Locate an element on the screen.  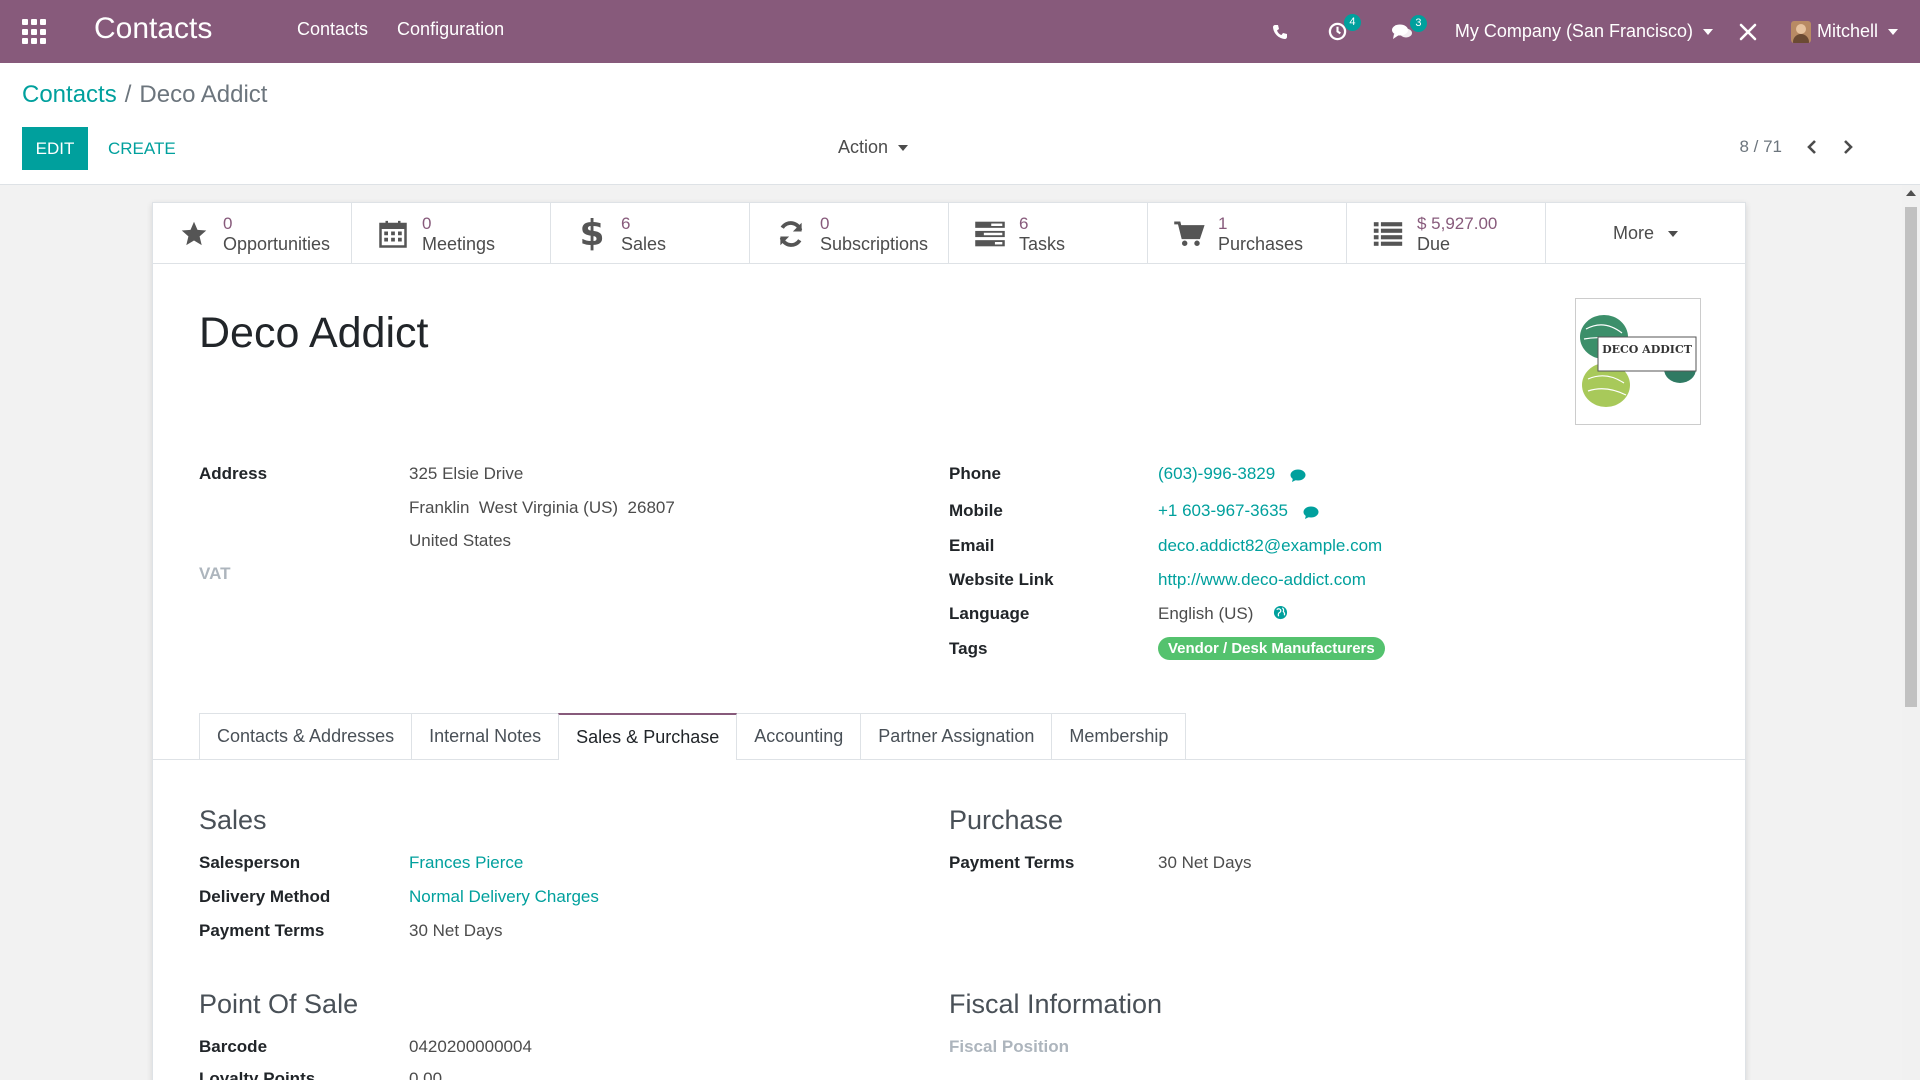
barcode-value: 0420200000004 is located at coordinates (470, 1046).